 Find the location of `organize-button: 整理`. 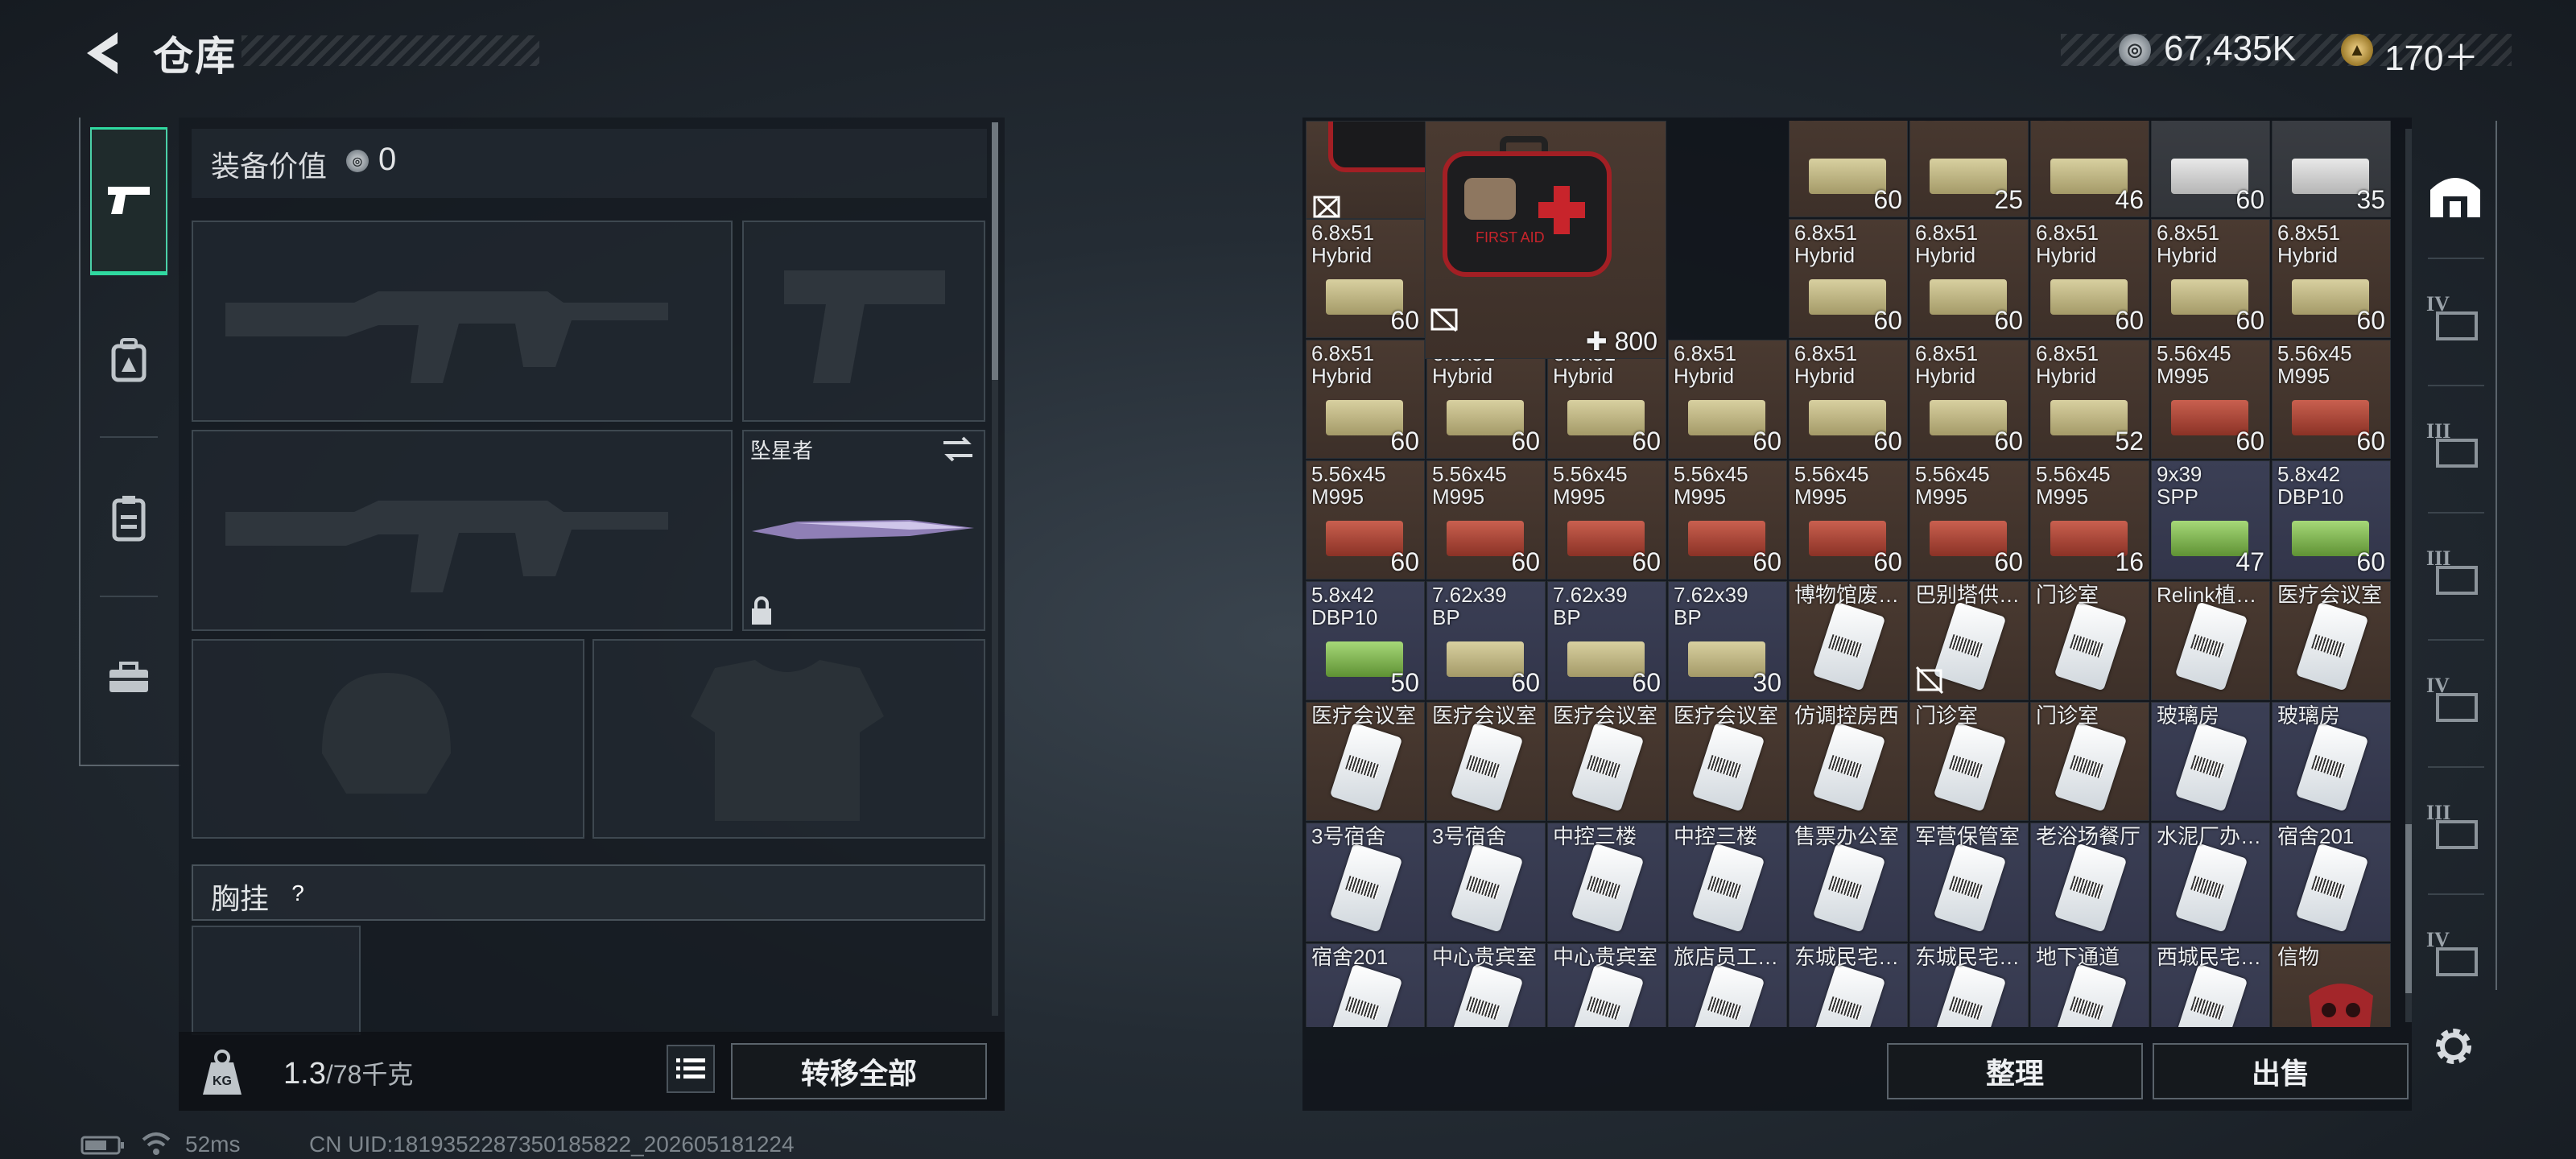

organize-button: 整理 is located at coordinates (2015, 1071).